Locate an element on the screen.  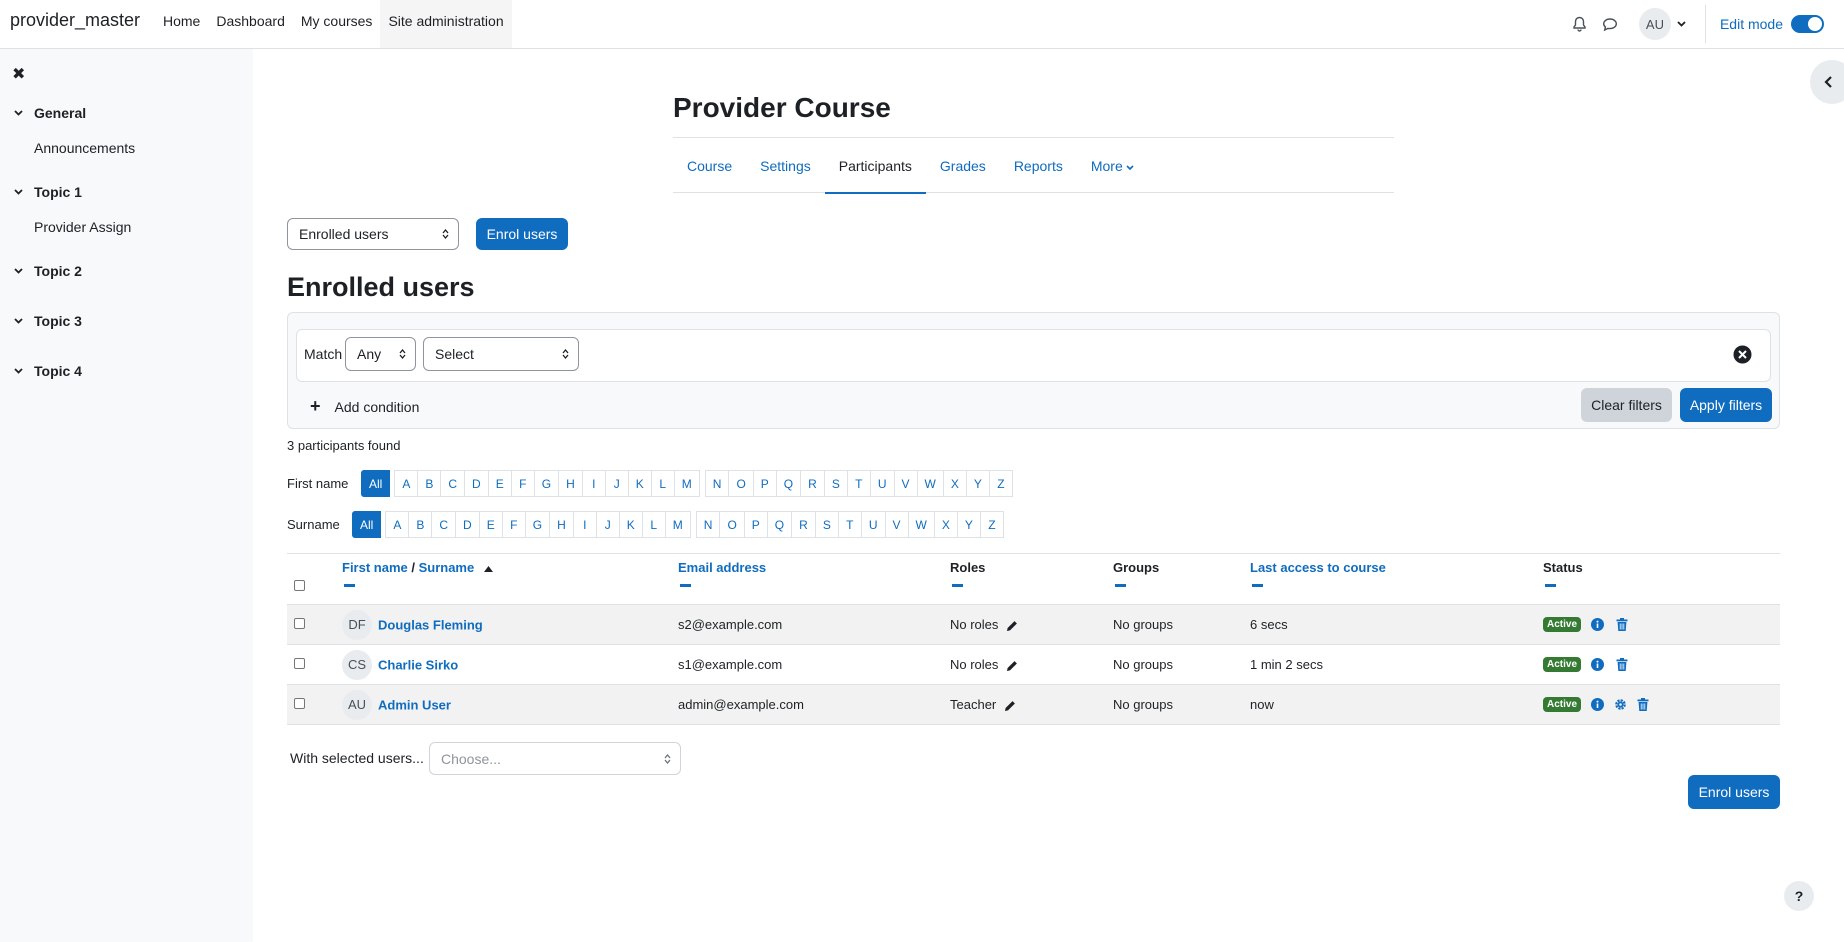
initial-letter-f: F is located at coordinates (522, 483).